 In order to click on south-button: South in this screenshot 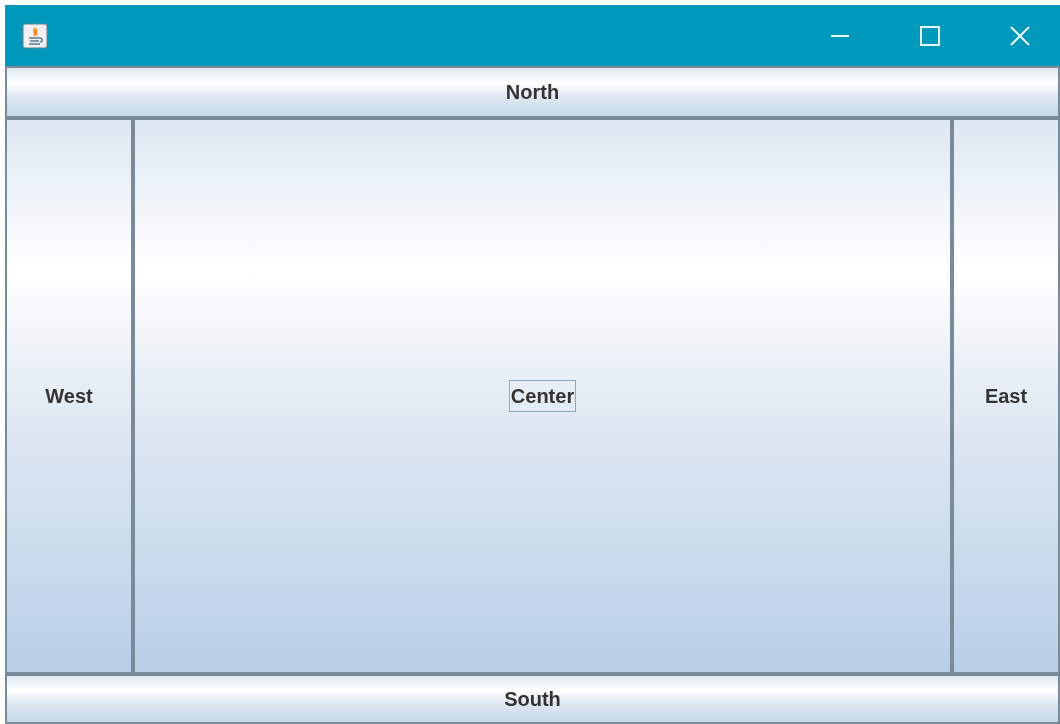, I will do `click(532, 699)`.